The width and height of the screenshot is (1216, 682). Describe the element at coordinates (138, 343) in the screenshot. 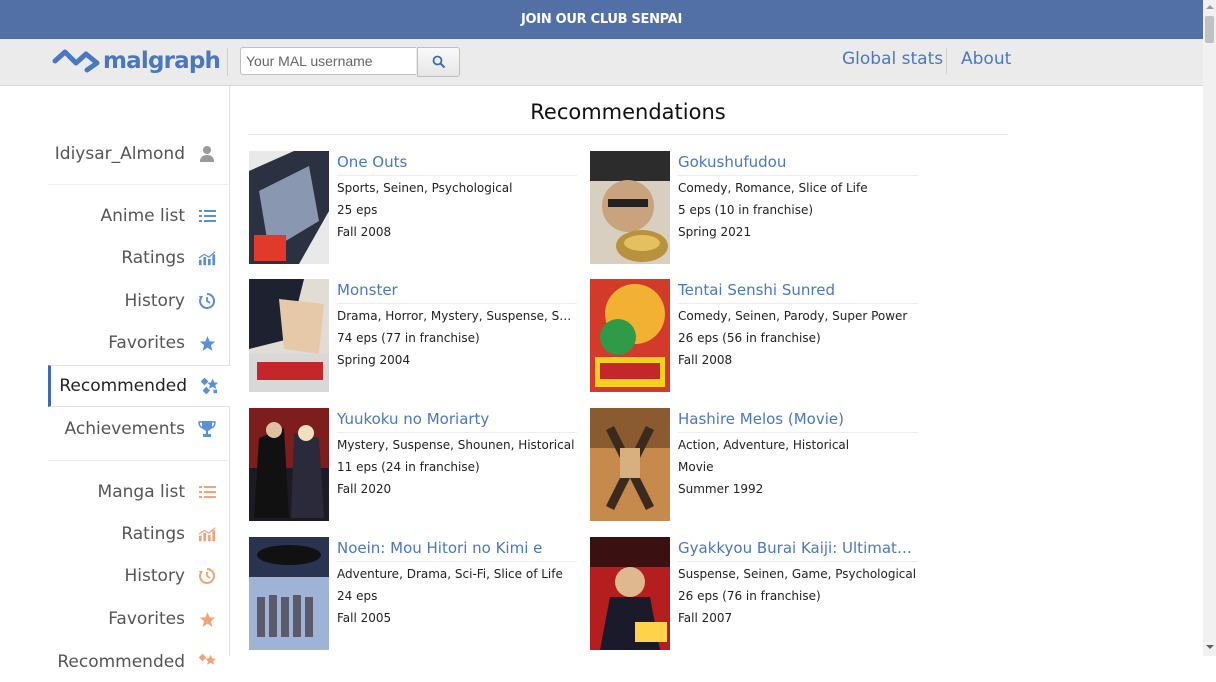

I see `sidebar-item-anime-favorites: Favorites` at that location.